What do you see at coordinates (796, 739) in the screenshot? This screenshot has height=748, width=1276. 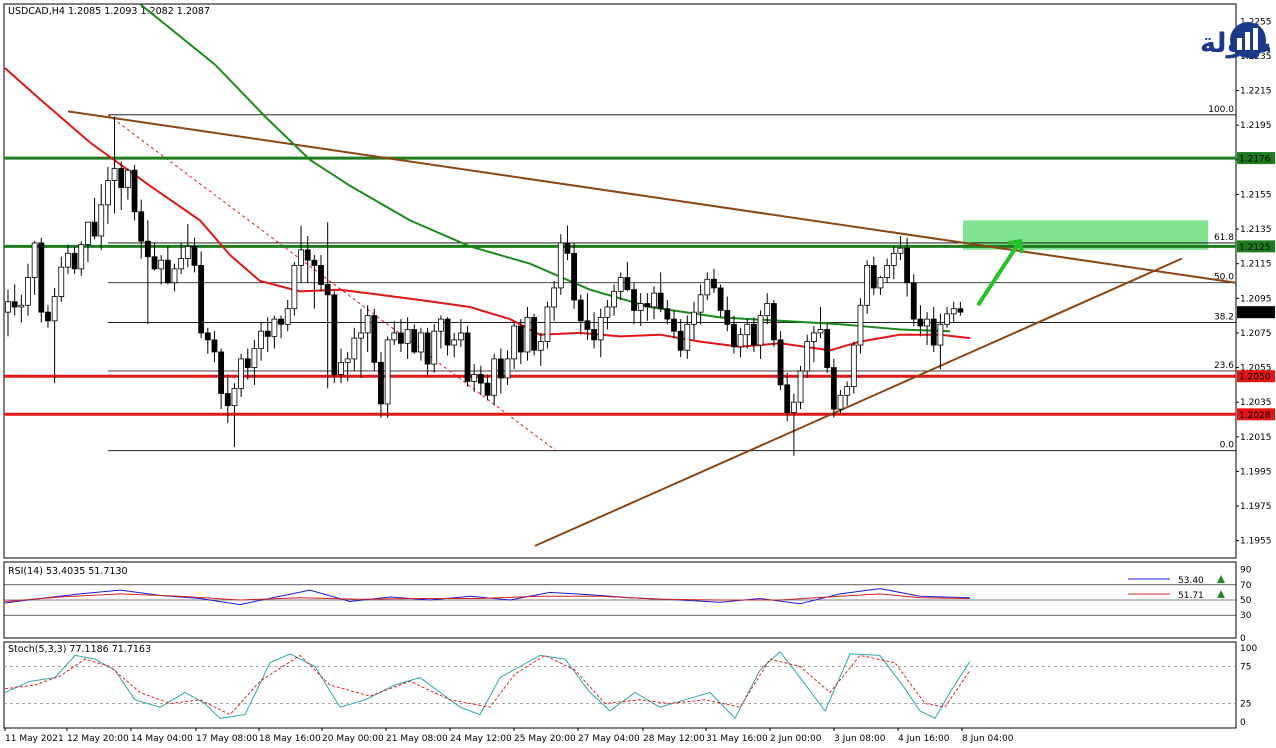 I see `x-tick-label: 2 Jun 00:00` at bounding box center [796, 739].